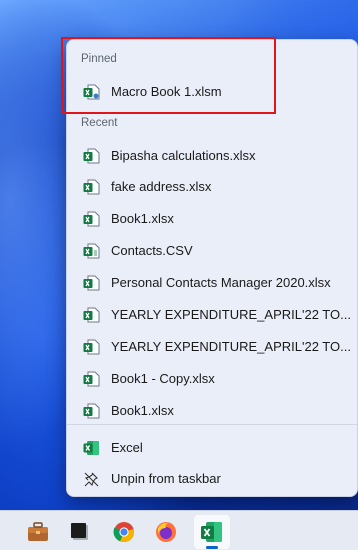 The image size is (358, 550). I want to click on excel-app-icon, so click(91, 448).